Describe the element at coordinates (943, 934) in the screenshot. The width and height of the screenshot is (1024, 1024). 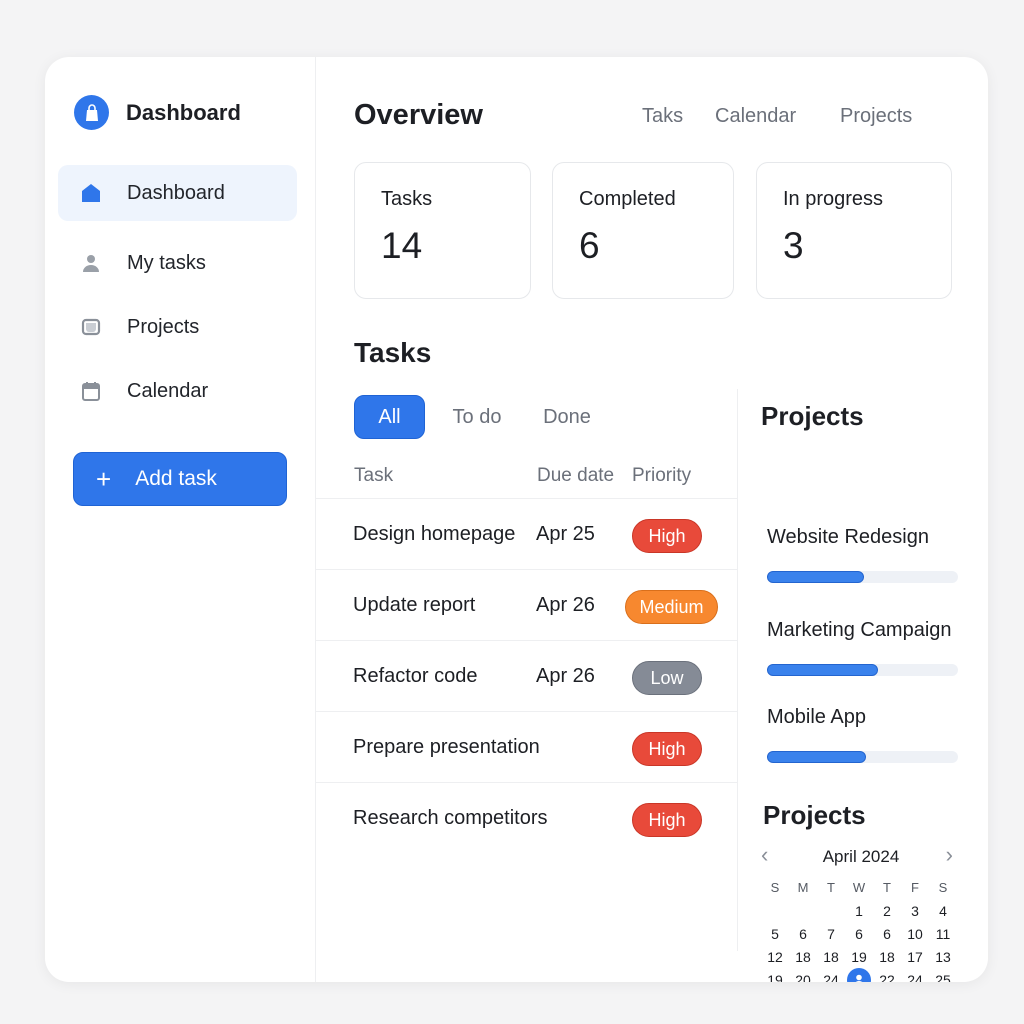
I see `calendar-day: 11` at that location.